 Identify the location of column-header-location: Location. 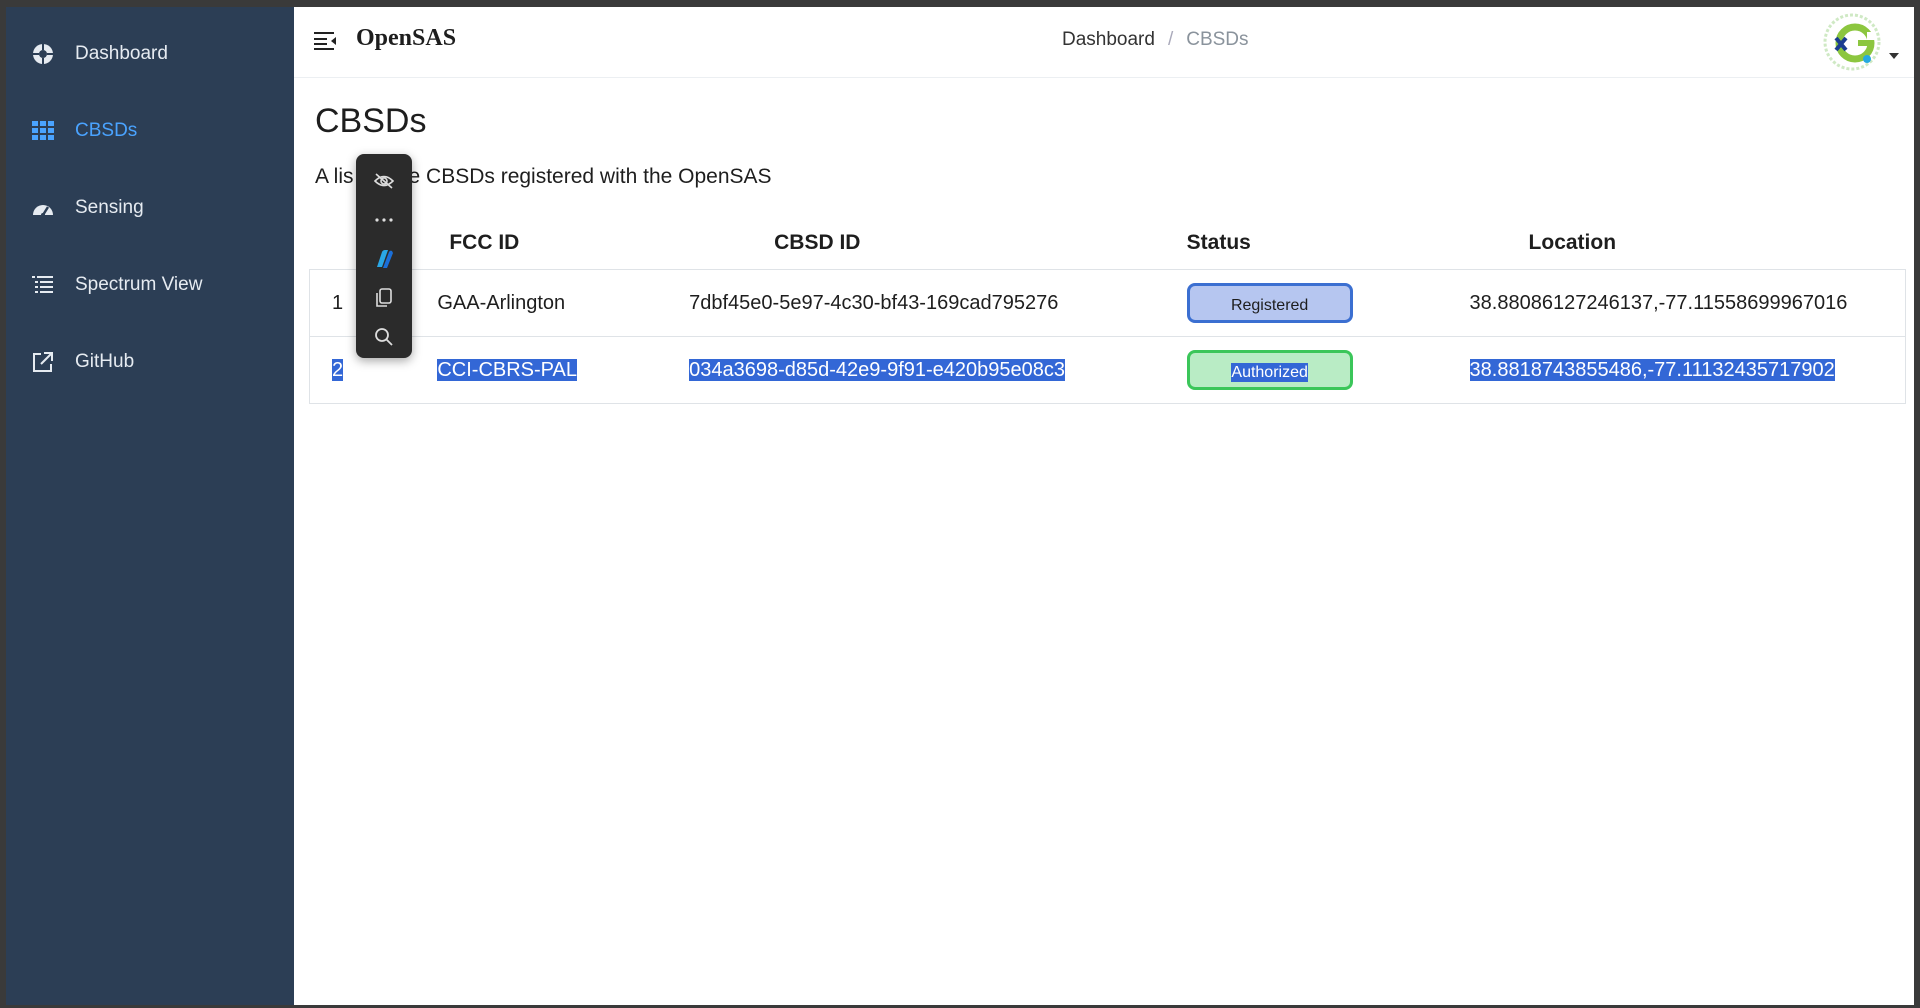
(1572, 242).